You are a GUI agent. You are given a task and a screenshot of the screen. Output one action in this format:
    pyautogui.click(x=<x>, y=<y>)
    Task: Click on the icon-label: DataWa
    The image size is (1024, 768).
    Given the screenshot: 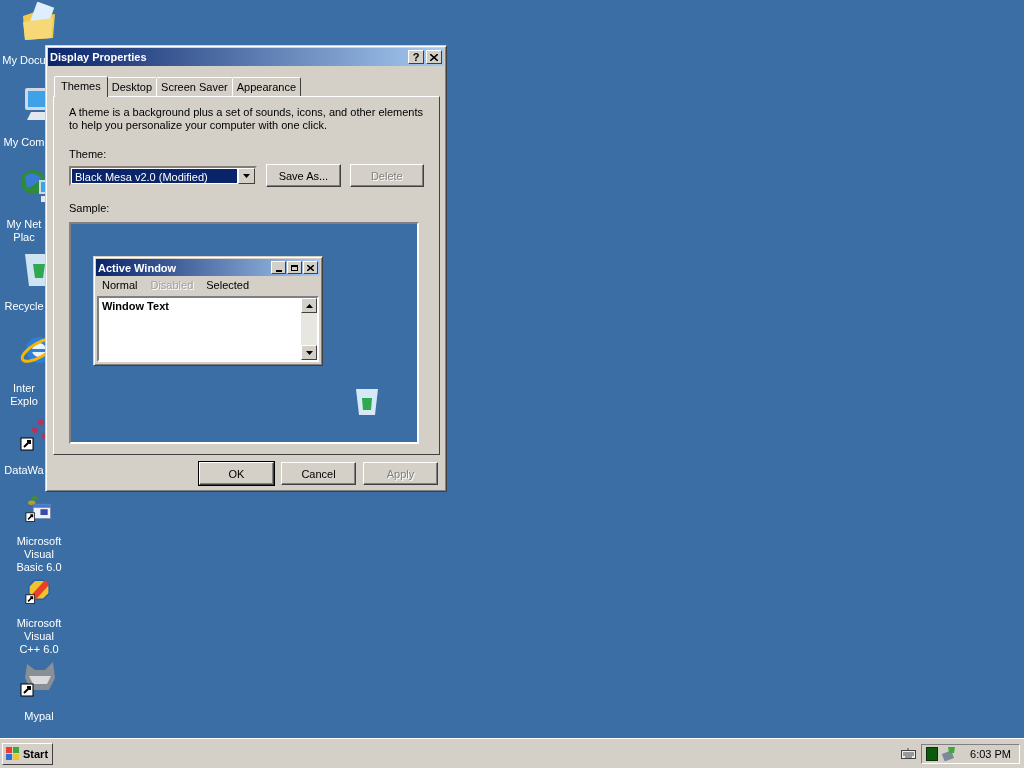 What is the action you would take?
    pyautogui.click(x=24, y=470)
    